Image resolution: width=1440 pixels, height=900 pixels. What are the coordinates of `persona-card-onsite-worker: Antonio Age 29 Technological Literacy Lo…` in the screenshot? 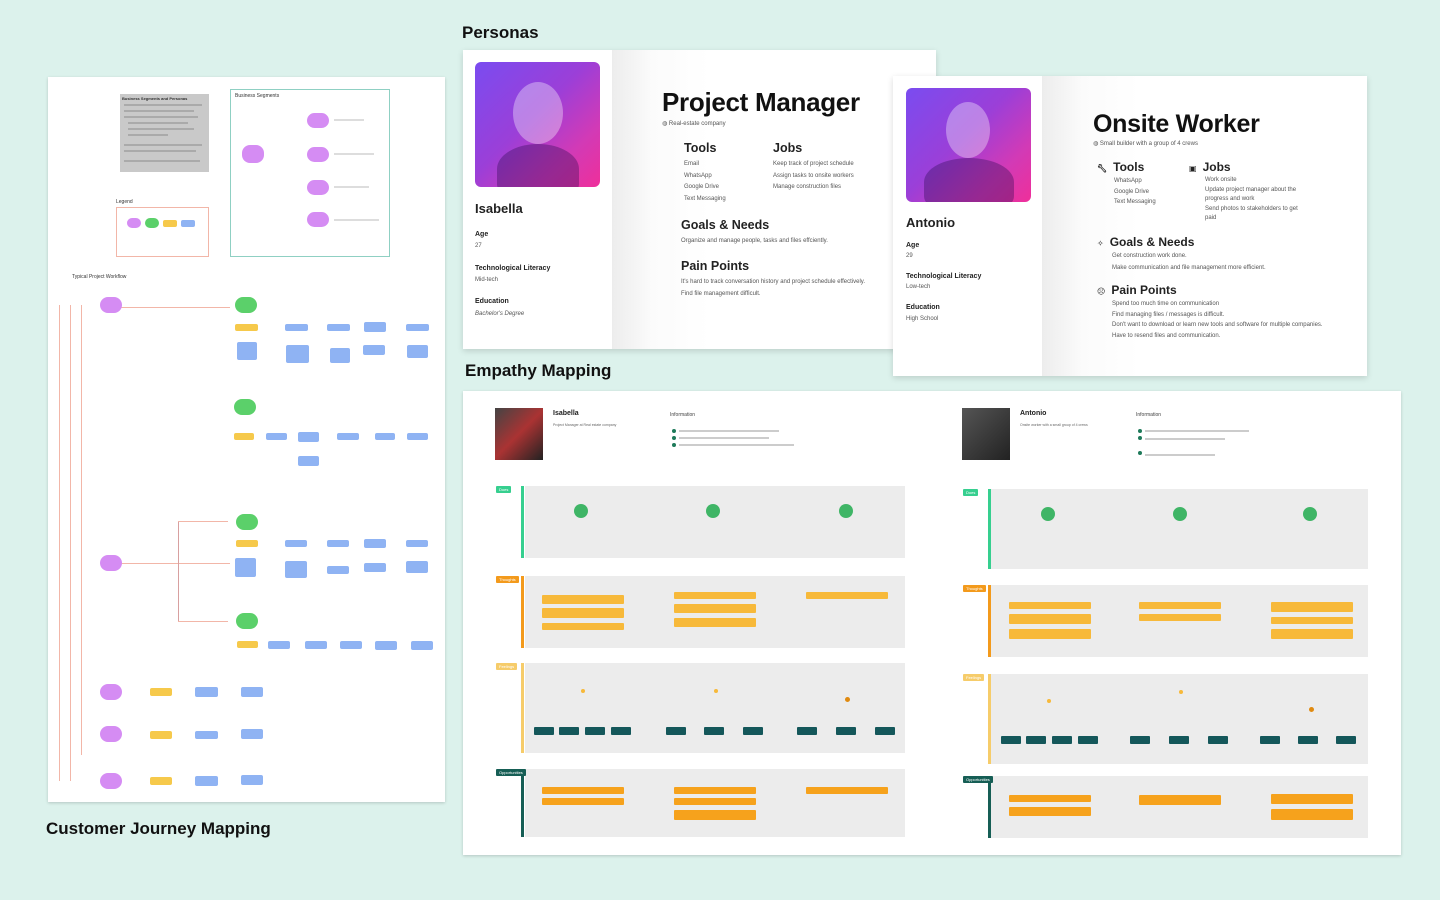 It's located at (1130, 226).